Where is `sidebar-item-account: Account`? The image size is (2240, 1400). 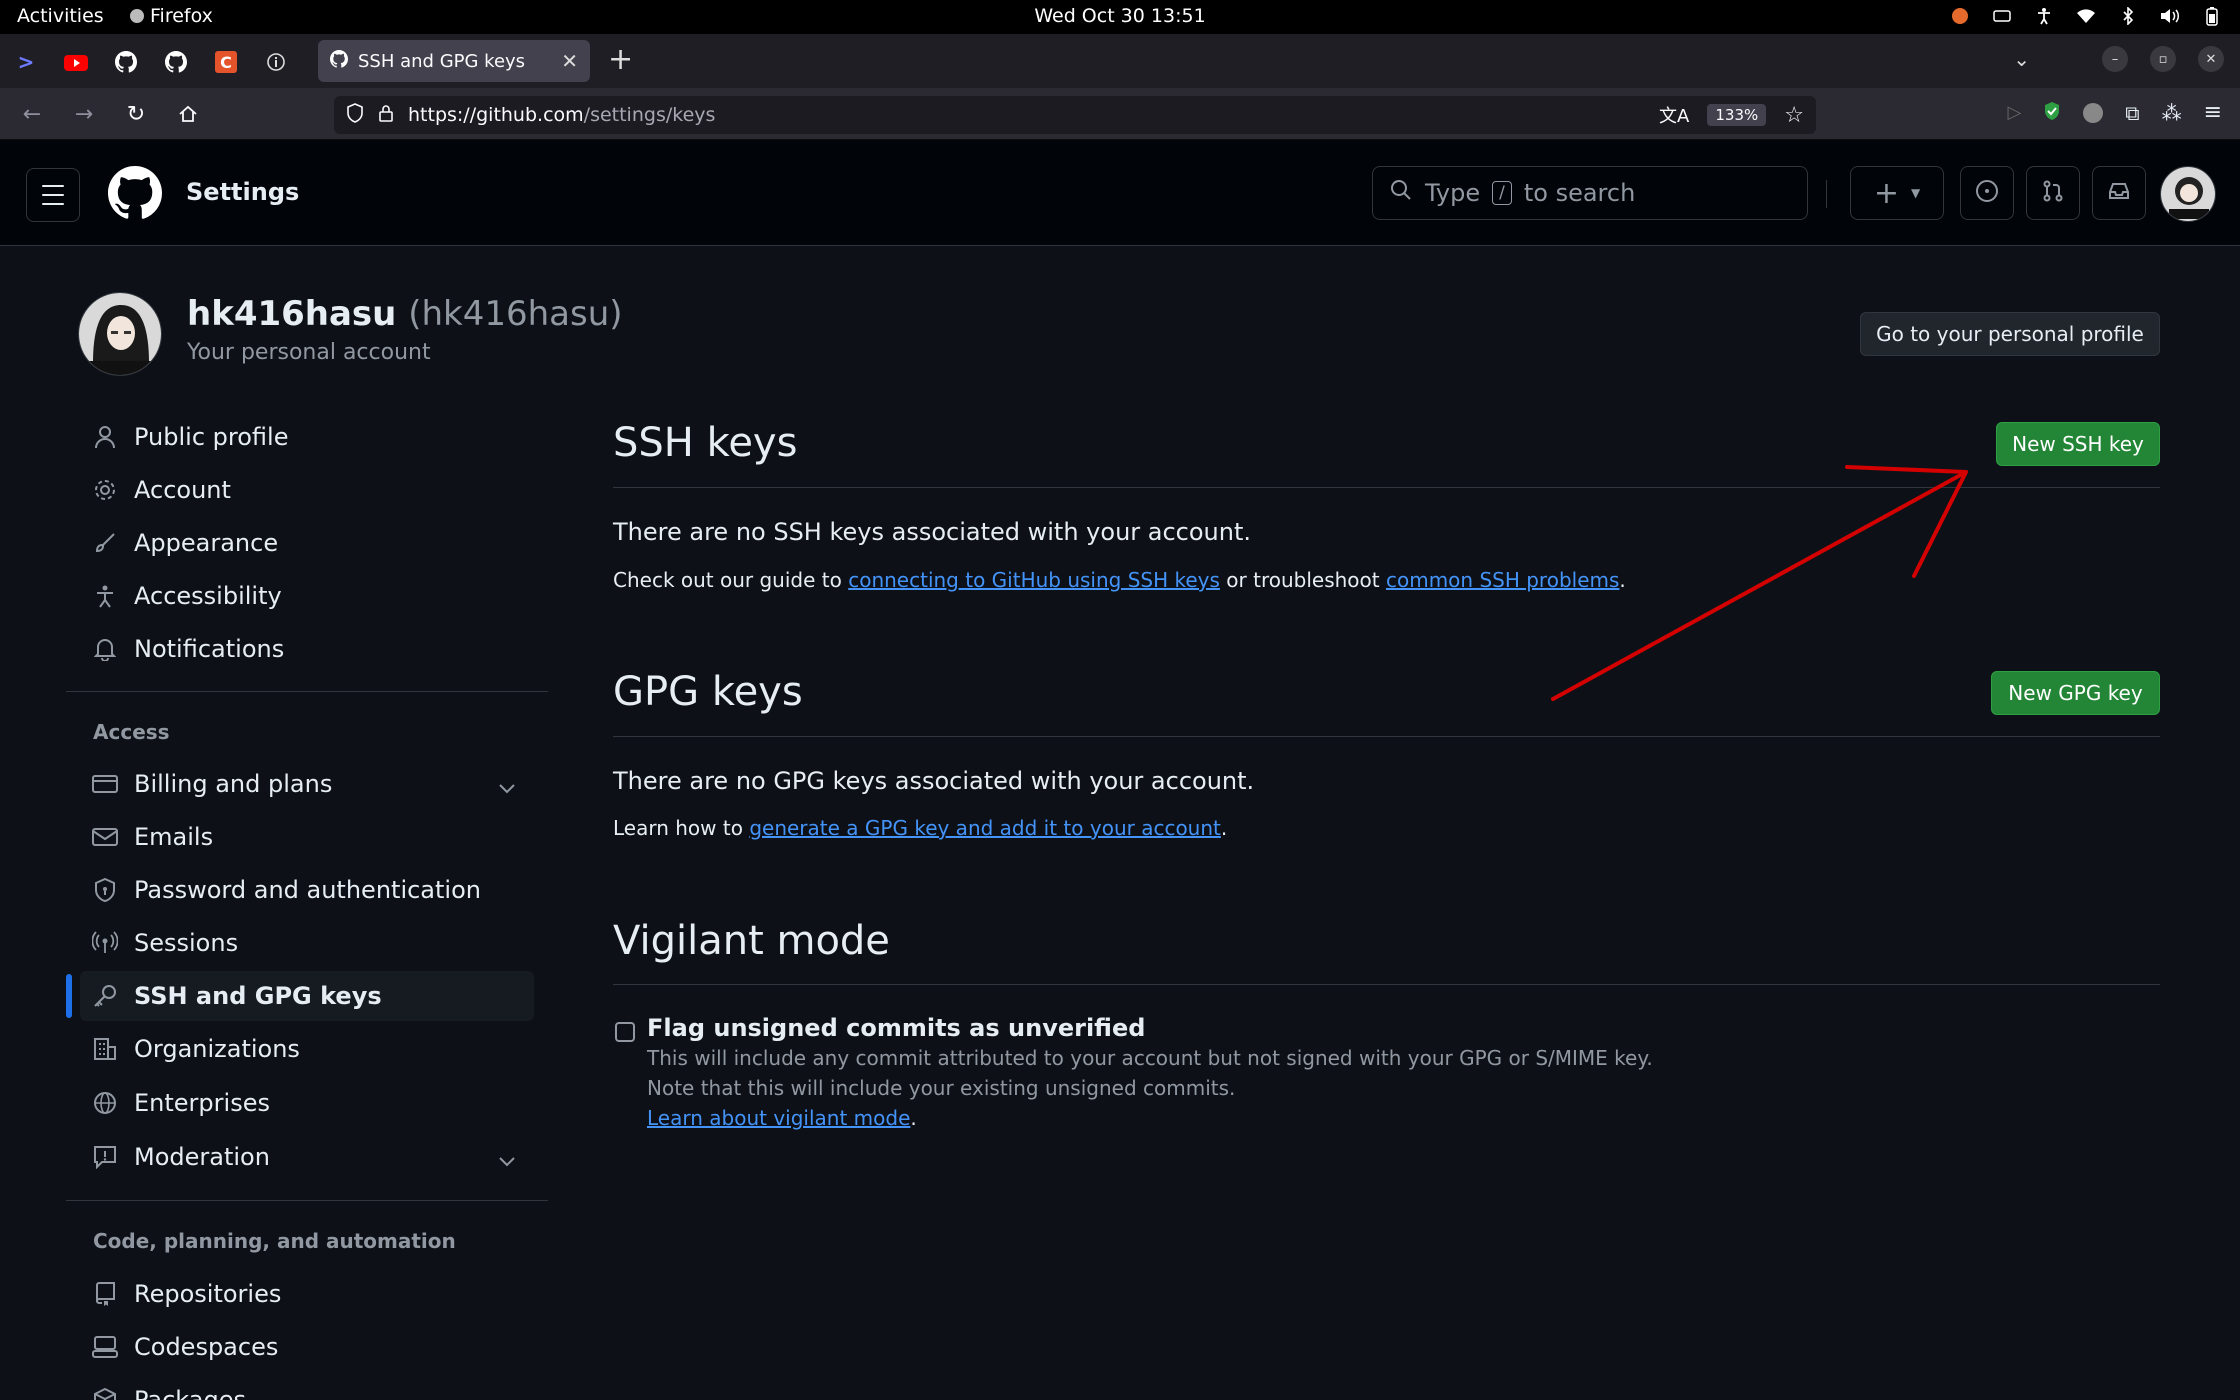 sidebar-item-account: Account is located at coordinates (307, 490).